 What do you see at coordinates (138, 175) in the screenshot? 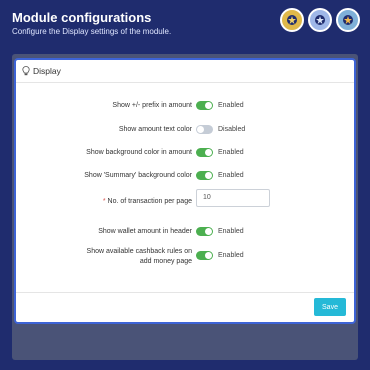
I see `setting-label: Show 'Summary' background color` at bounding box center [138, 175].